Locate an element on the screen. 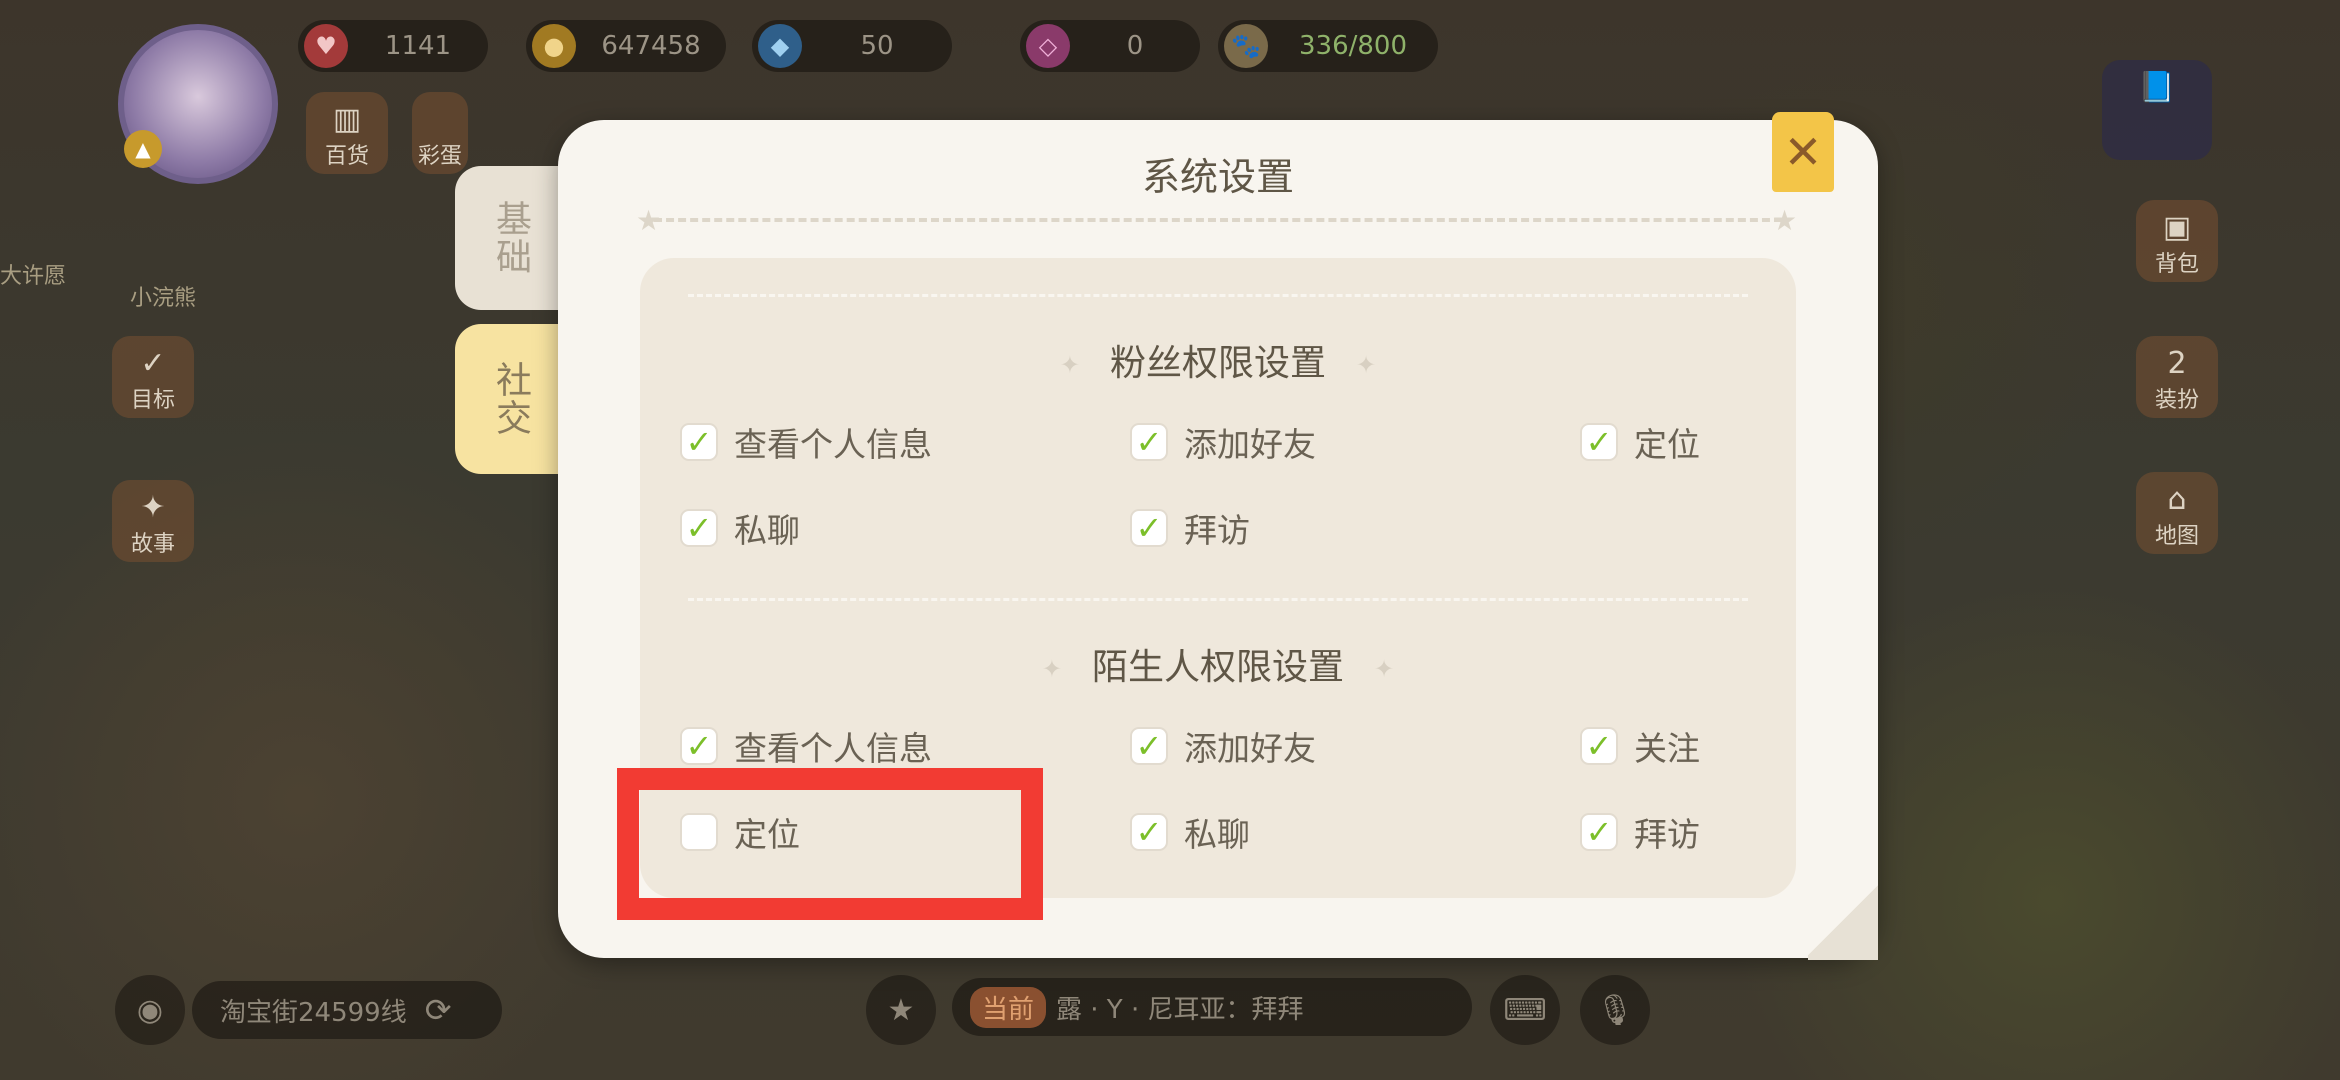 This screenshot has height=1080, width=2340. camera-icon: ◉ is located at coordinates (150, 1010).